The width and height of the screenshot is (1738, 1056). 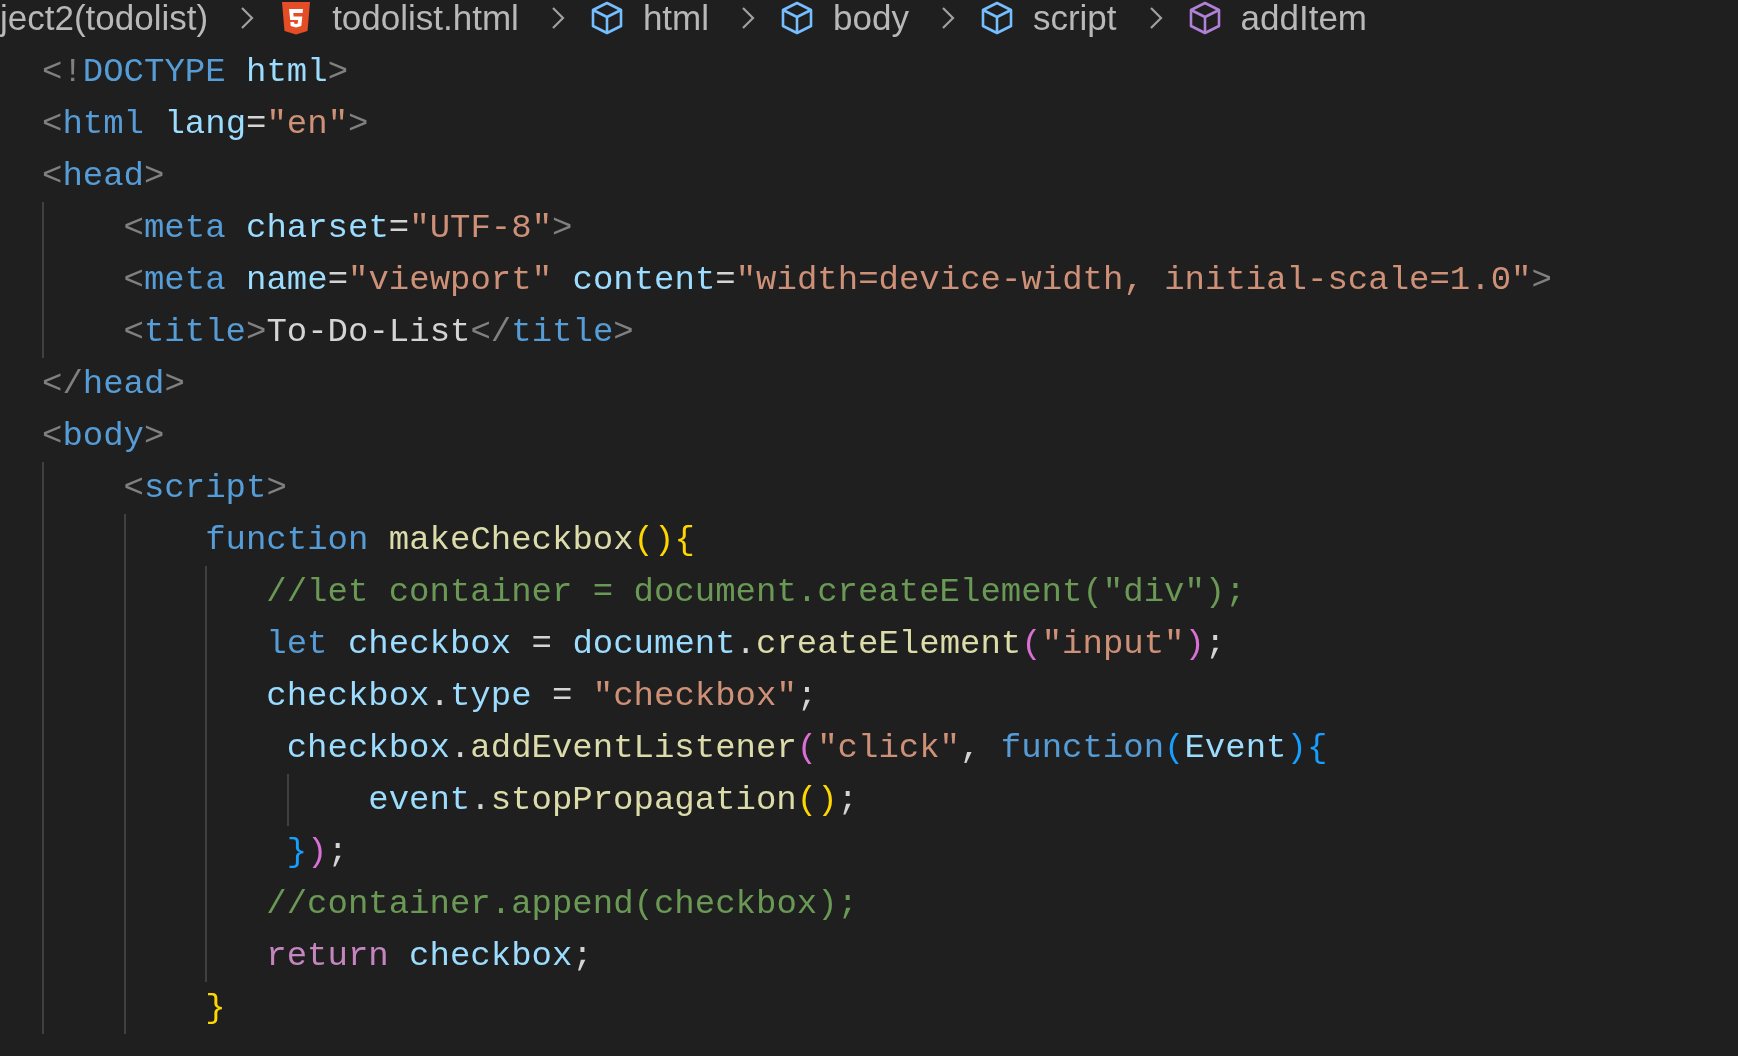 I want to click on code-line: <script>, so click(x=164, y=488).